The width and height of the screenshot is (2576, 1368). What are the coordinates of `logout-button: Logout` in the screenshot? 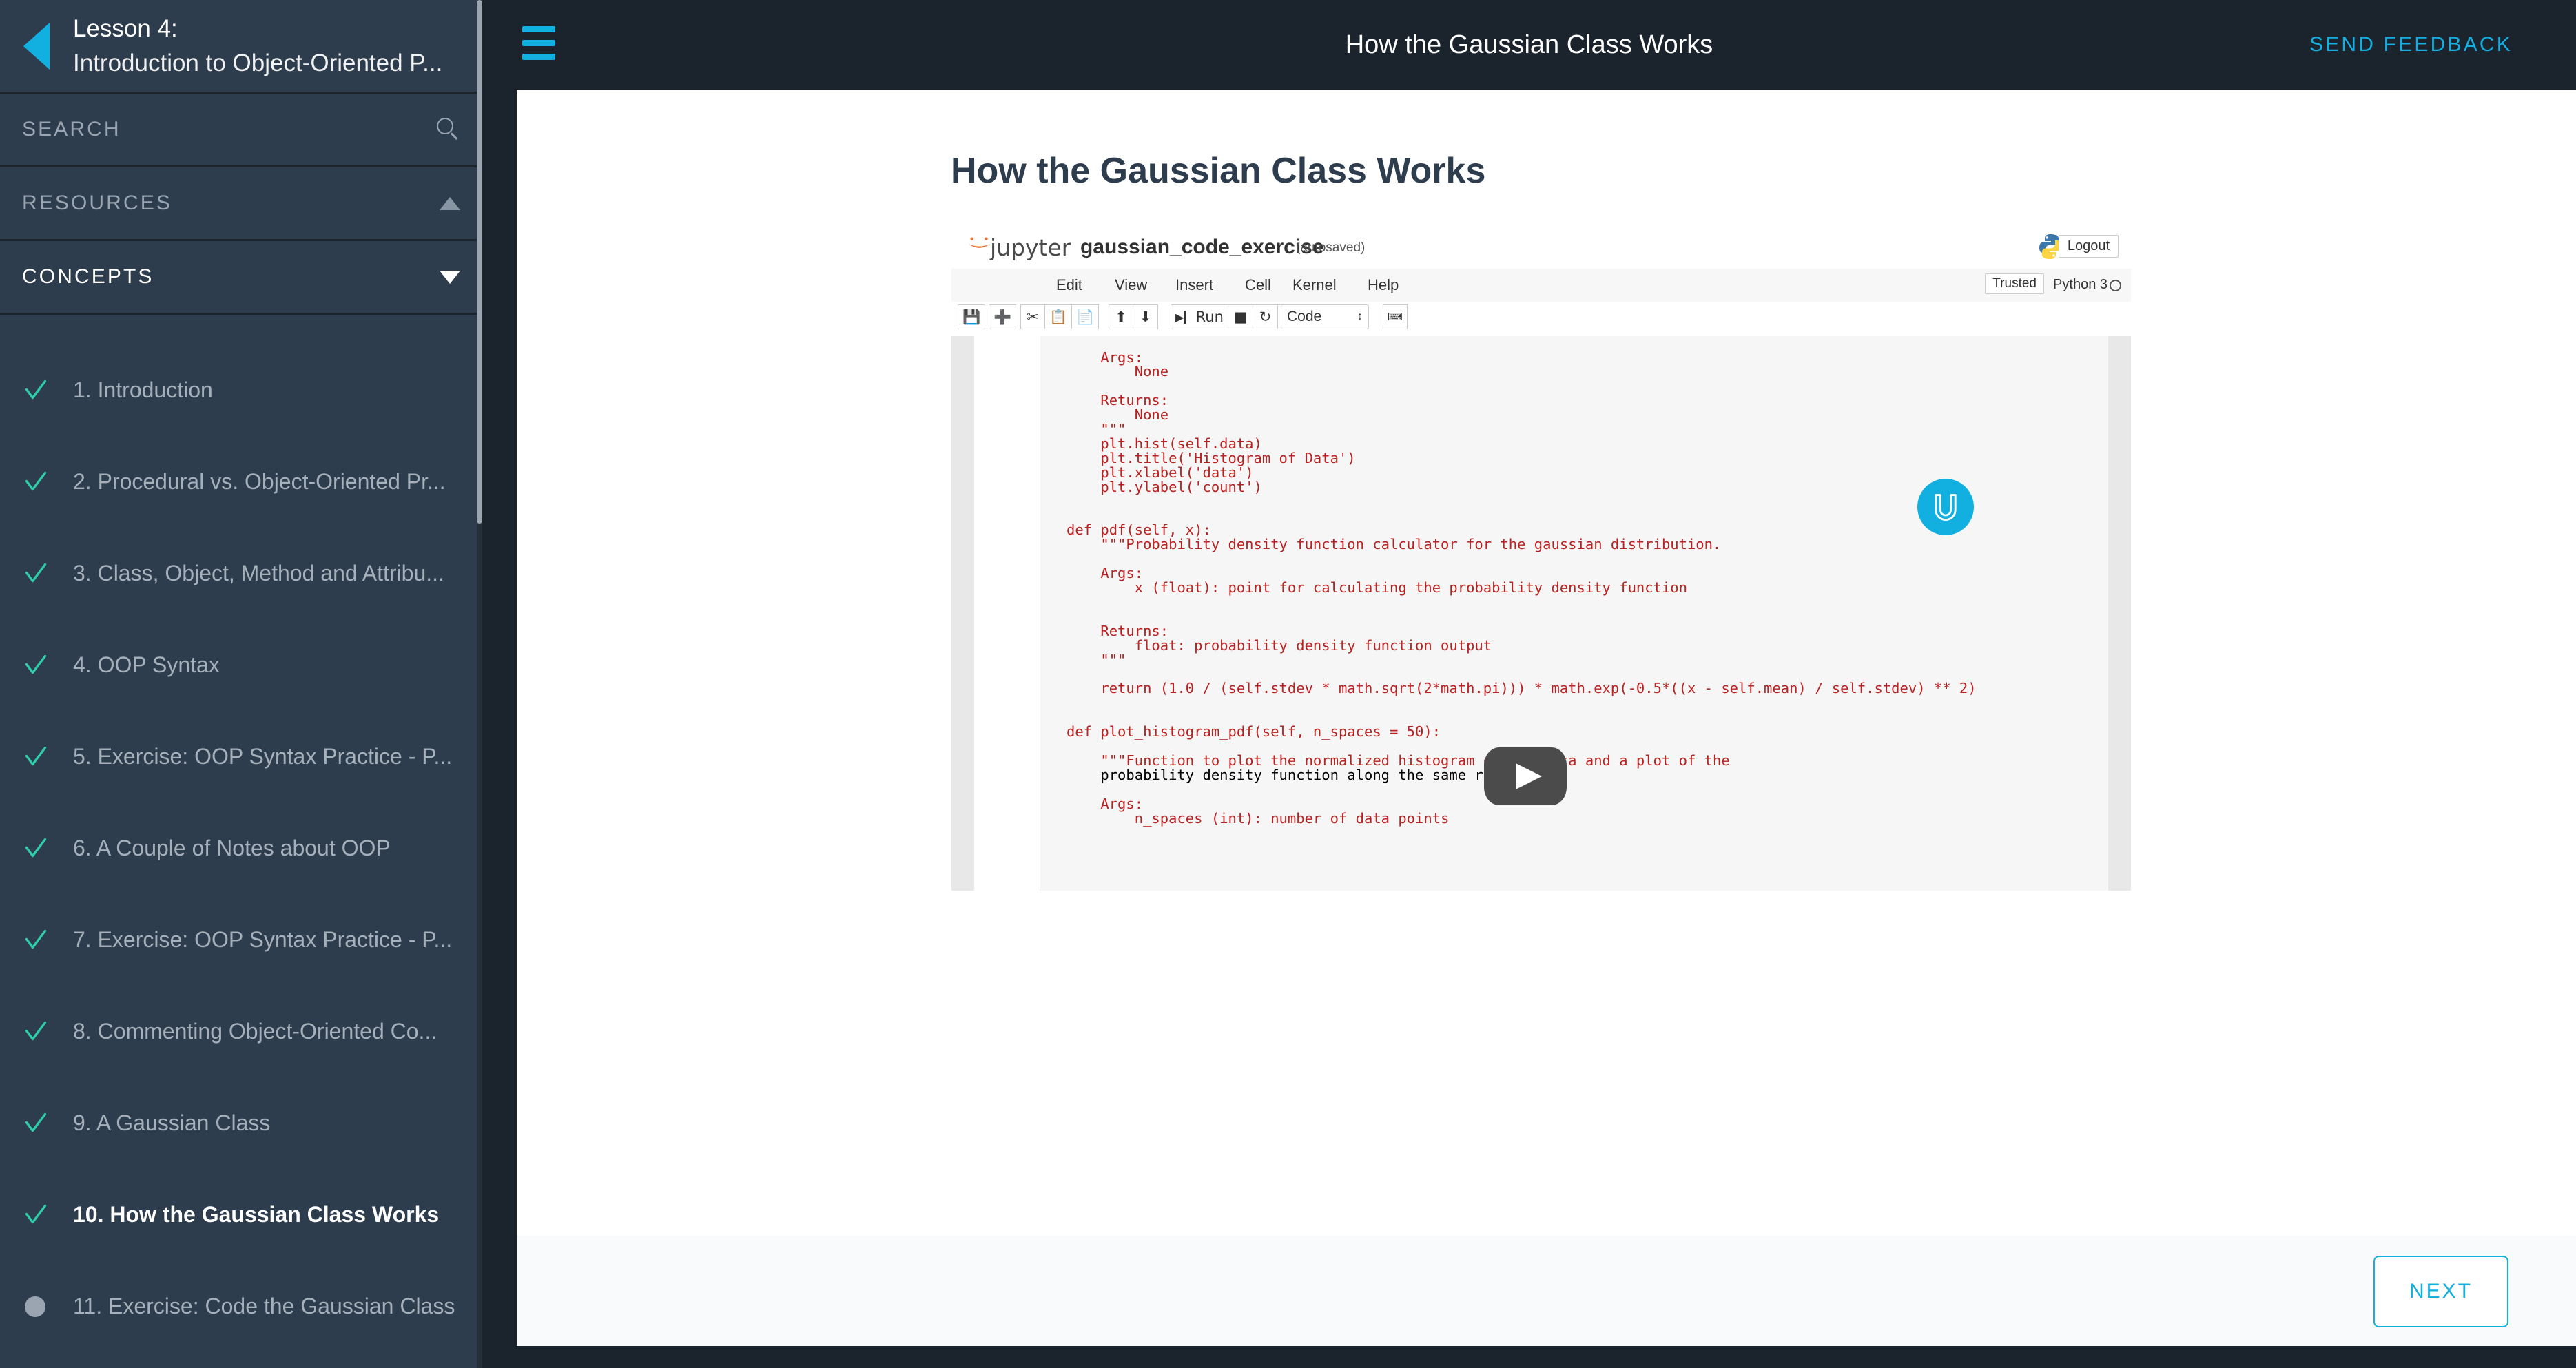 It's located at (2088, 246).